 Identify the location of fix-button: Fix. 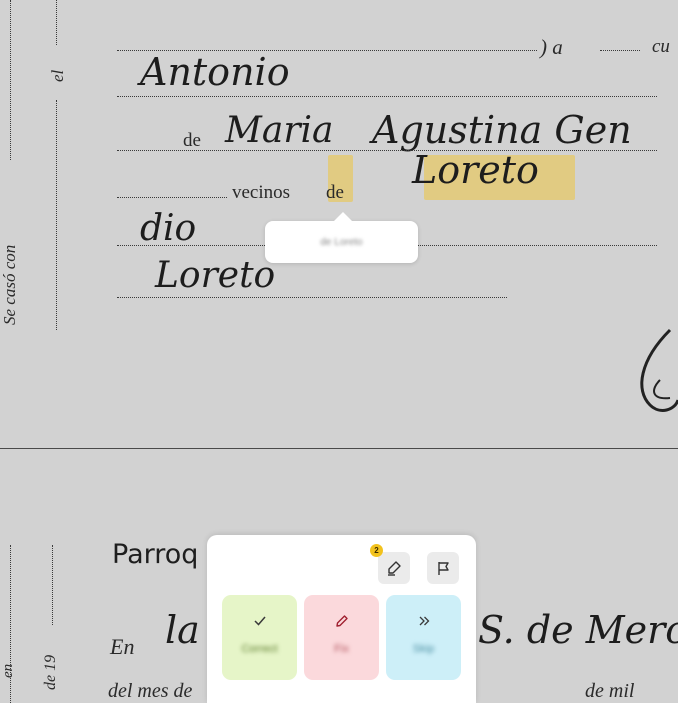
(341, 637).